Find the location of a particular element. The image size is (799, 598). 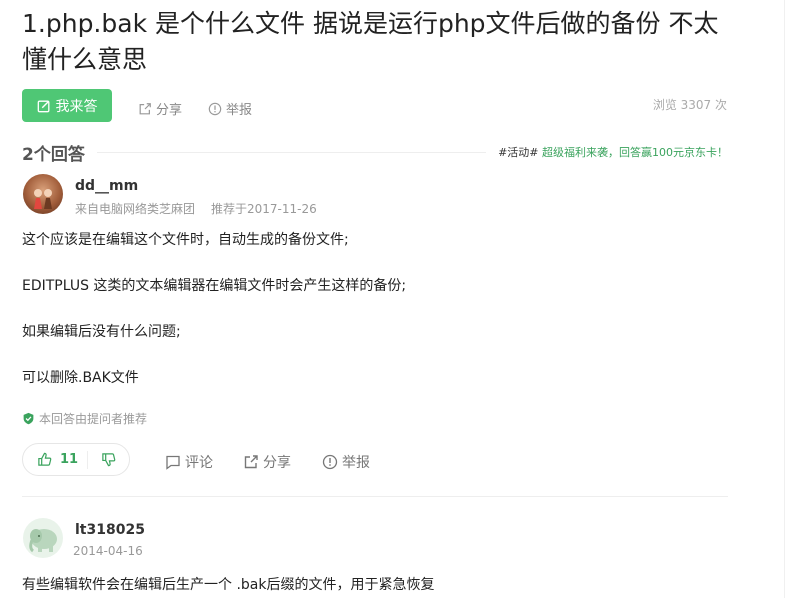

thumbs-up-icon is located at coordinates (45, 459).